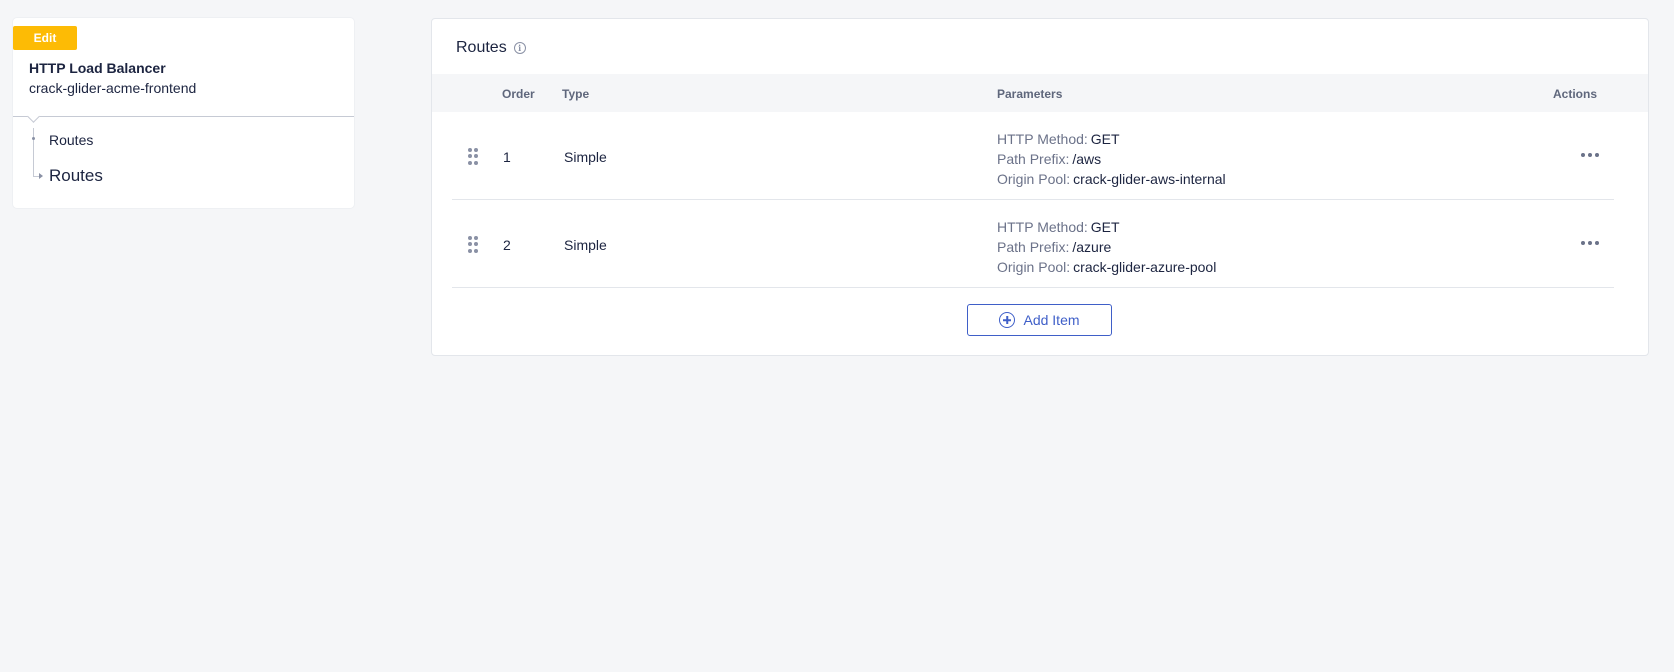 The image size is (1674, 672). What do you see at coordinates (1087, 159) in the screenshot?
I see `param-value: /aws` at bounding box center [1087, 159].